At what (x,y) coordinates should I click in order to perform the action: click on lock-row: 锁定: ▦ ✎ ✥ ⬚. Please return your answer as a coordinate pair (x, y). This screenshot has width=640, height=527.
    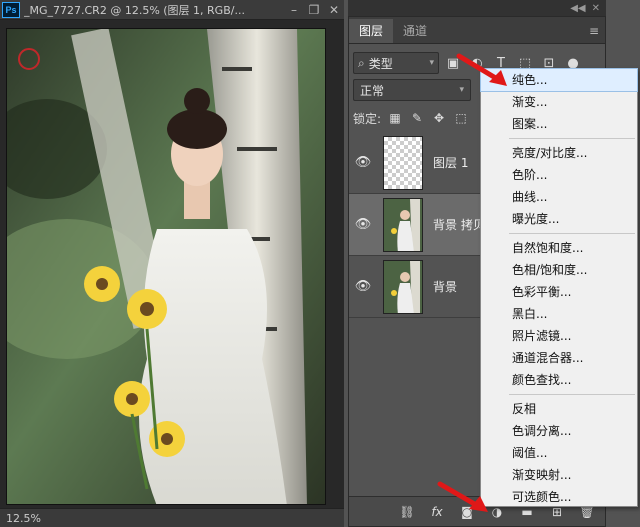
    Looking at the image, I should click on (411, 118).